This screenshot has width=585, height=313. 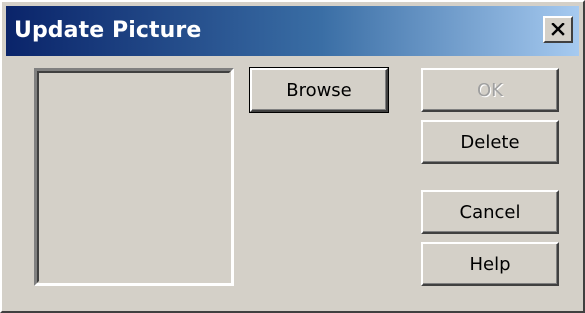 I want to click on browse-button: Browse, so click(x=319, y=90).